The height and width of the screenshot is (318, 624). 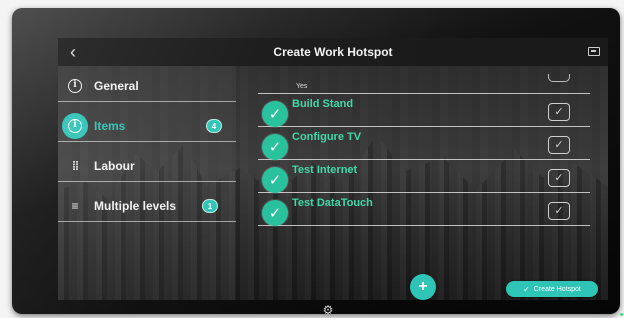 What do you see at coordinates (147, 126) in the screenshot?
I see `sidebar-item-items: i Items 4` at bounding box center [147, 126].